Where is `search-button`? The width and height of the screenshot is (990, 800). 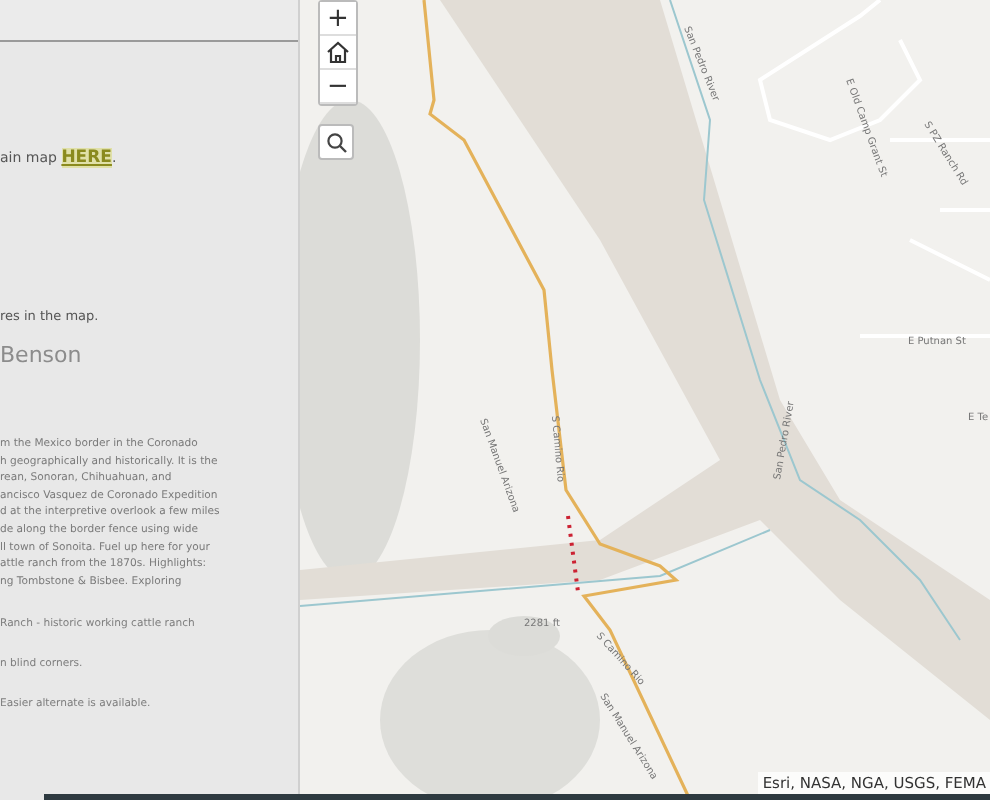 search-button is located at coordinates (336, 142).